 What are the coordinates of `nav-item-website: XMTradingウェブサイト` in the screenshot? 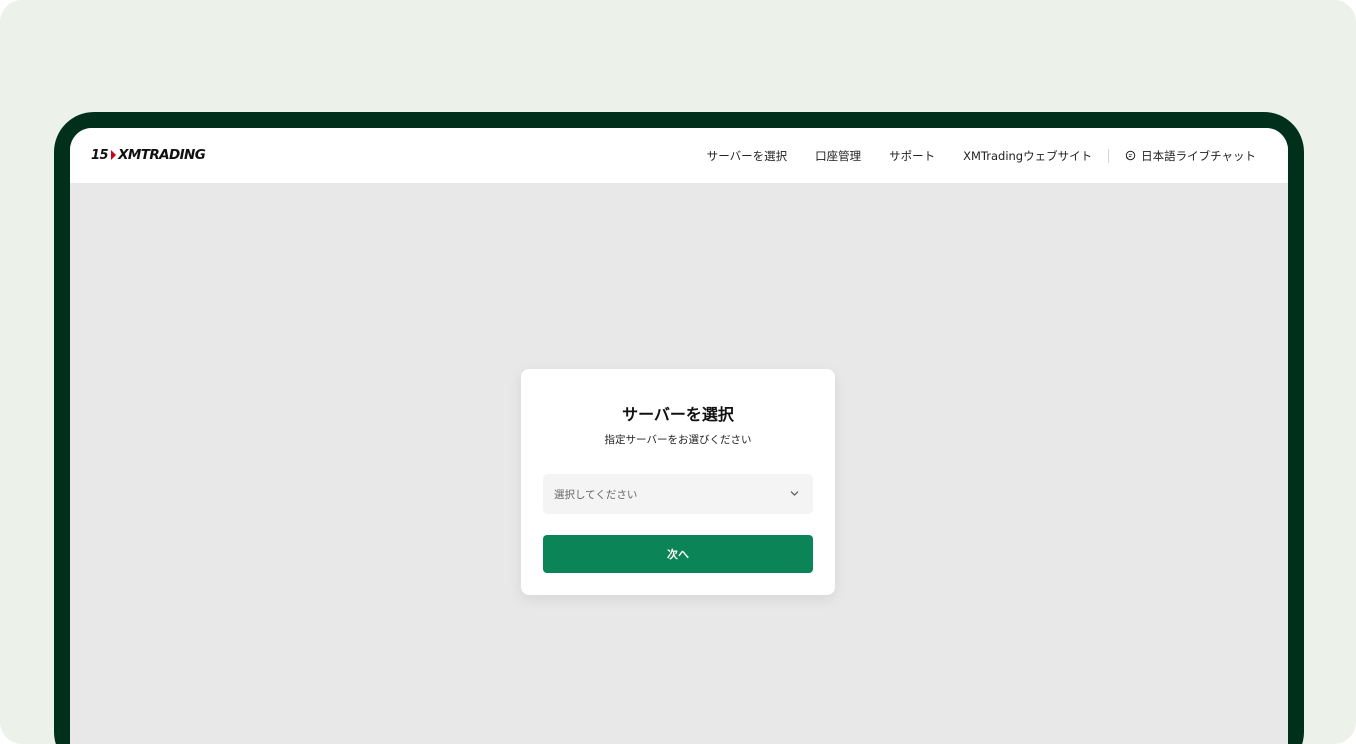 It's located at (1027, 156).